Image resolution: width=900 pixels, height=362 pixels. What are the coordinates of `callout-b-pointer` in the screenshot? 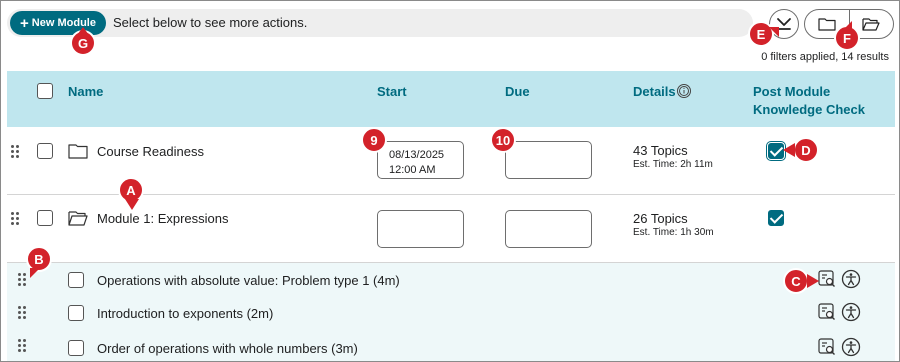 It's located at (35, 273).